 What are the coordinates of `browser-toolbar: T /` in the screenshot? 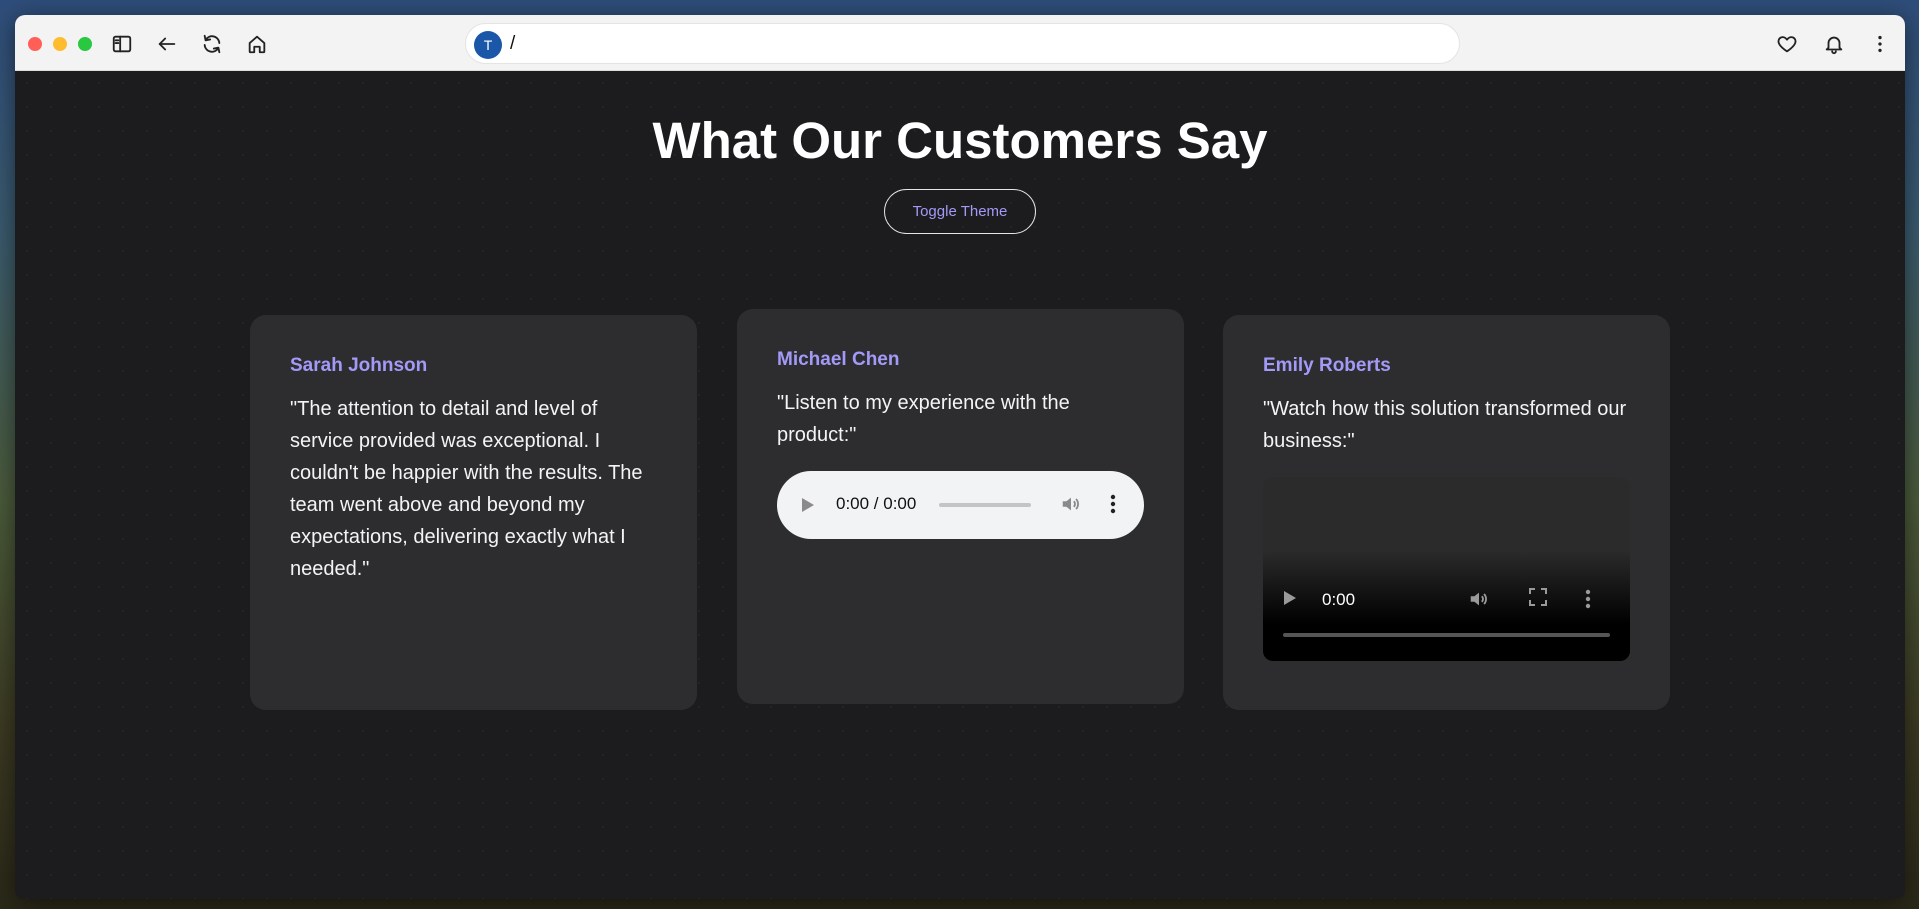 It's located at (960, 43).